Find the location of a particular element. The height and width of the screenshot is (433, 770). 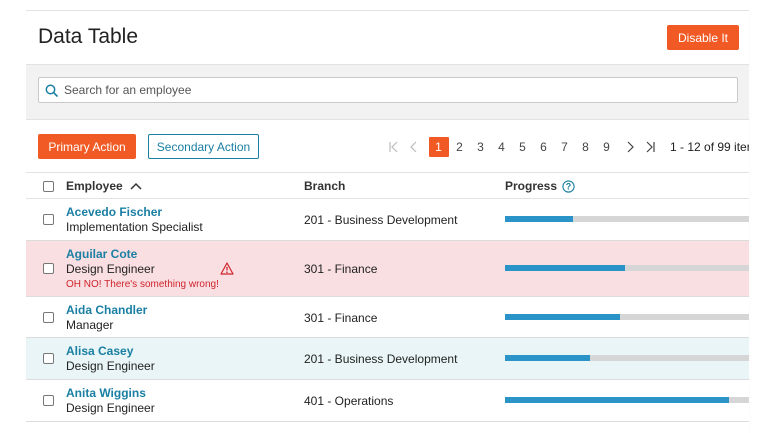

employee-cell: Anita Wiggins Design Engineer is located at coordinates (110, 401).